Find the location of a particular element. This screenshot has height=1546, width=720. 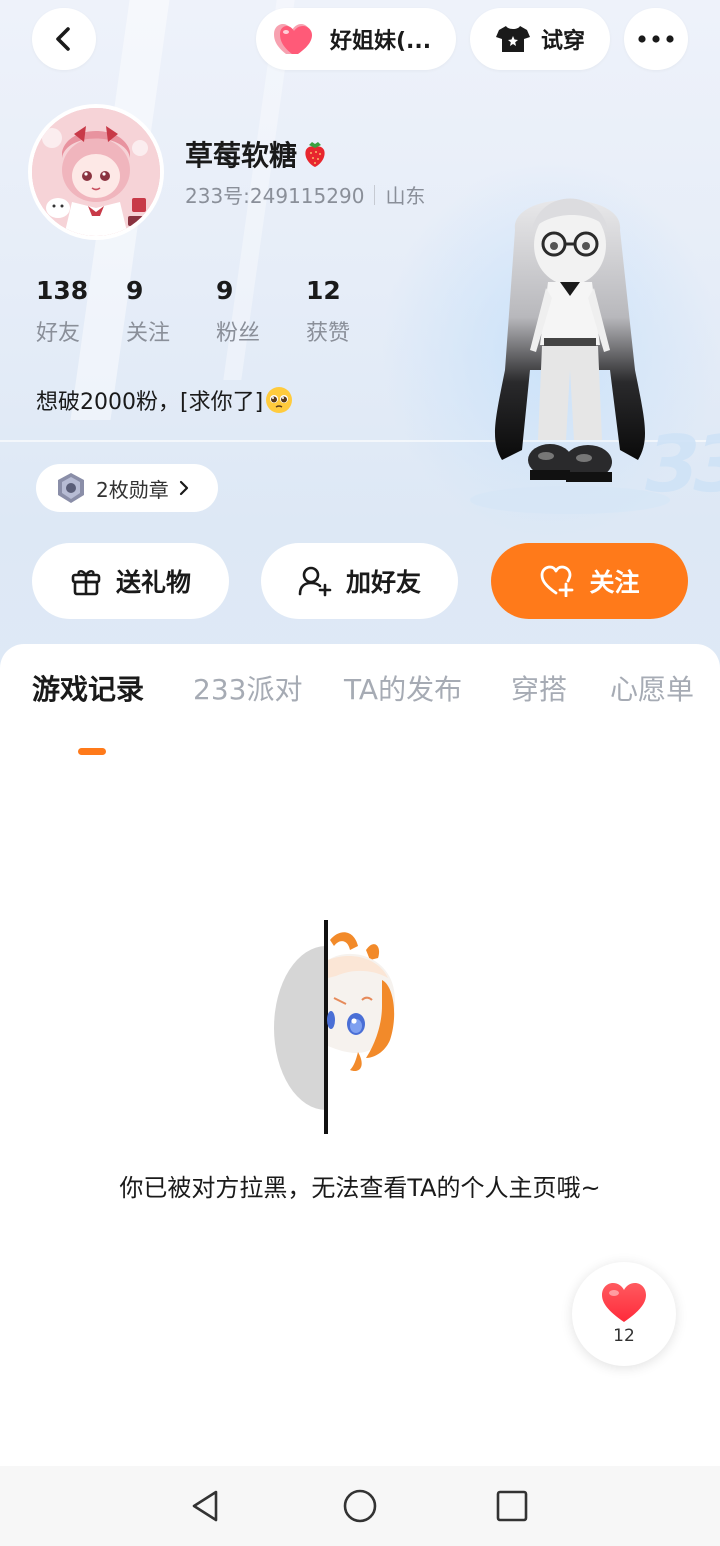

tshirt-icon is located at coordinates (512, 39).